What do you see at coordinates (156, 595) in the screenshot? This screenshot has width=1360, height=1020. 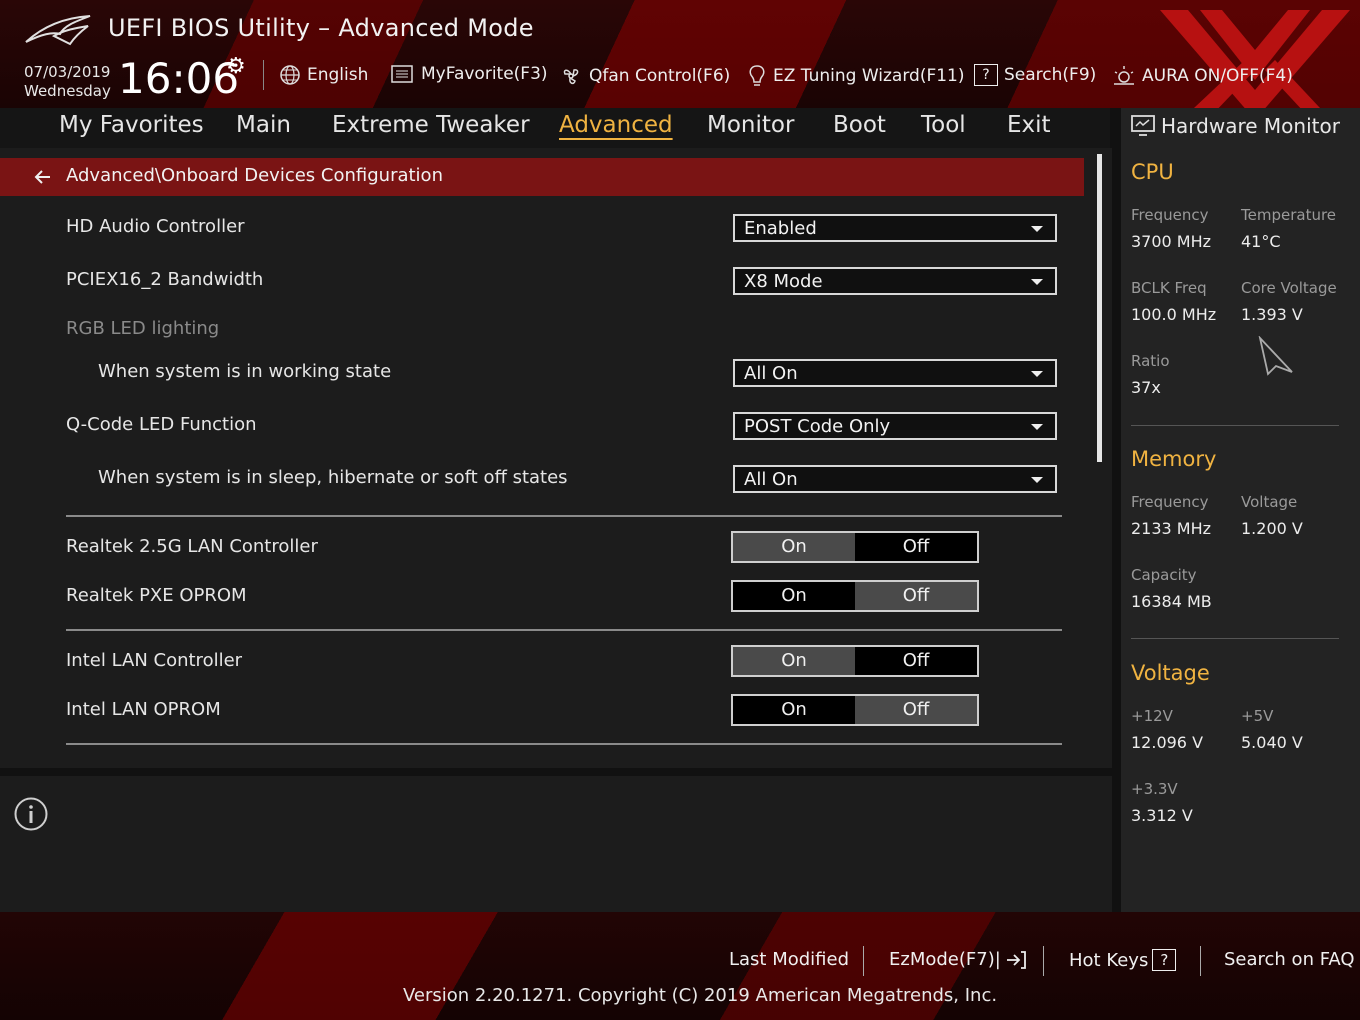 I see `realtek-pxe-label: Realtek PXE OPROM` at bounding box center [156, 595].